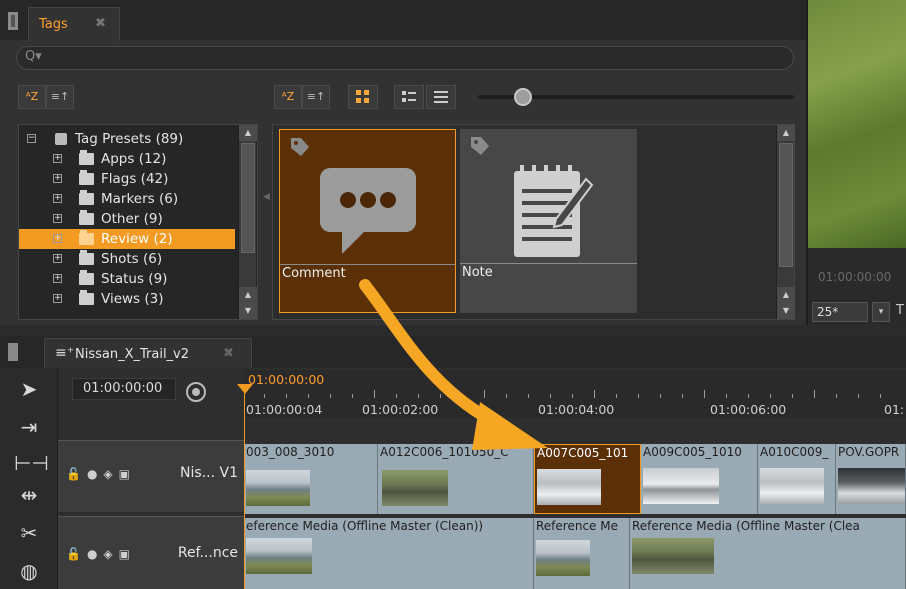 The image size is (906, 589). I want to click on clip-label: A012C006_101050_C, so click(444, 452).